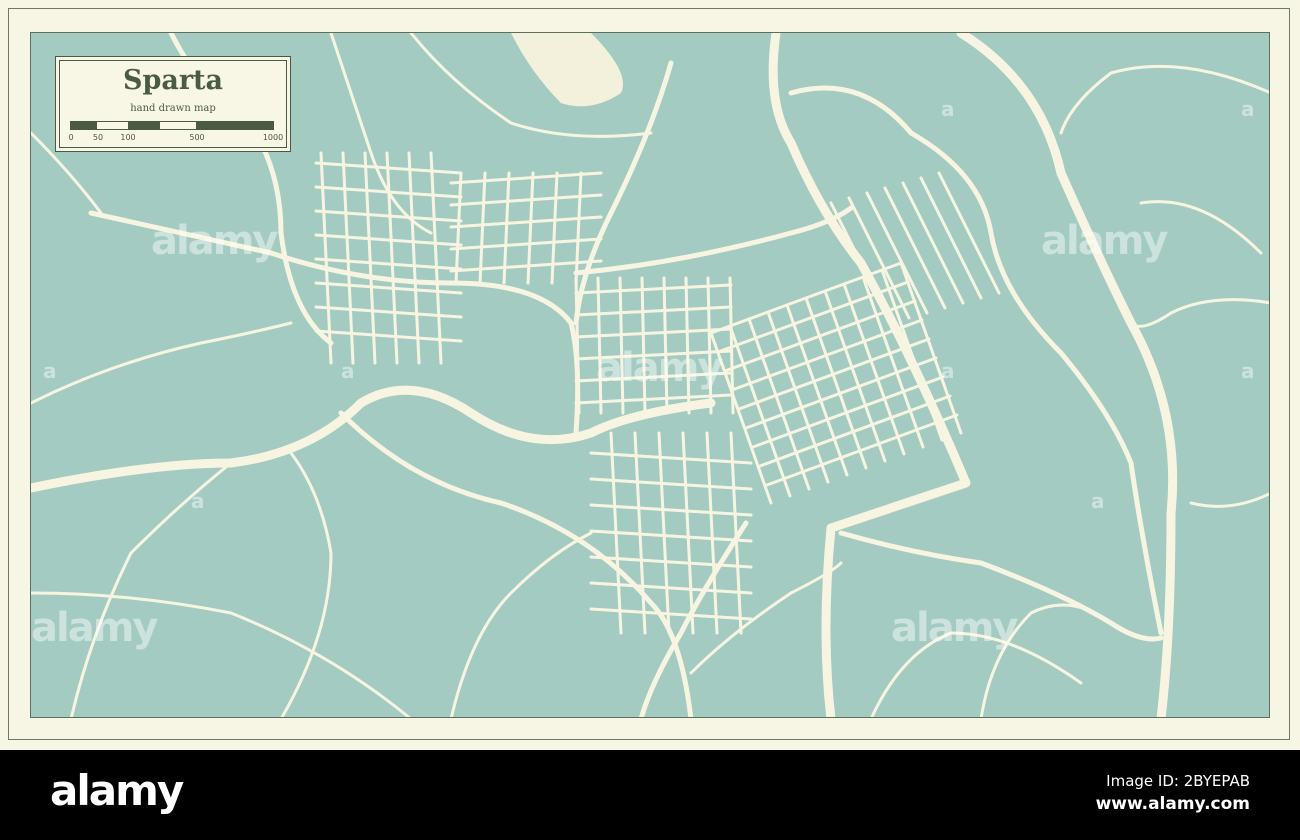 This screenshot has height=840, width=1300. I want to click on water-body, so click(567, 70).